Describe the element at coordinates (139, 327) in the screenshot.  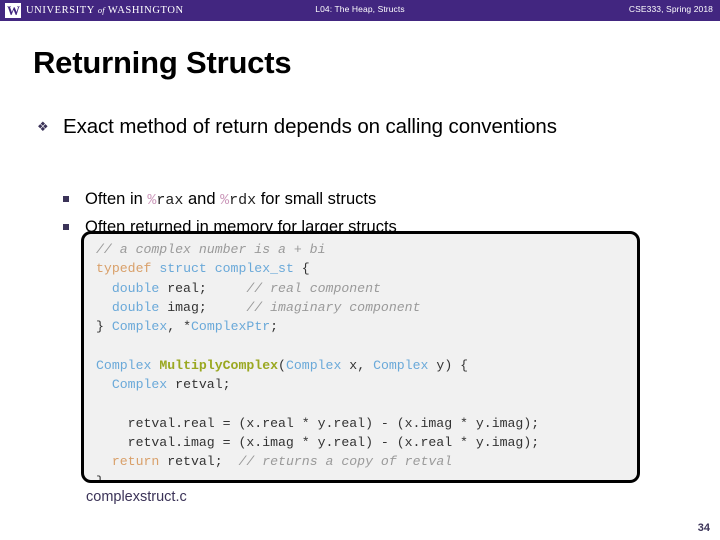
I see `code-typename-complex: Complex` at that location.